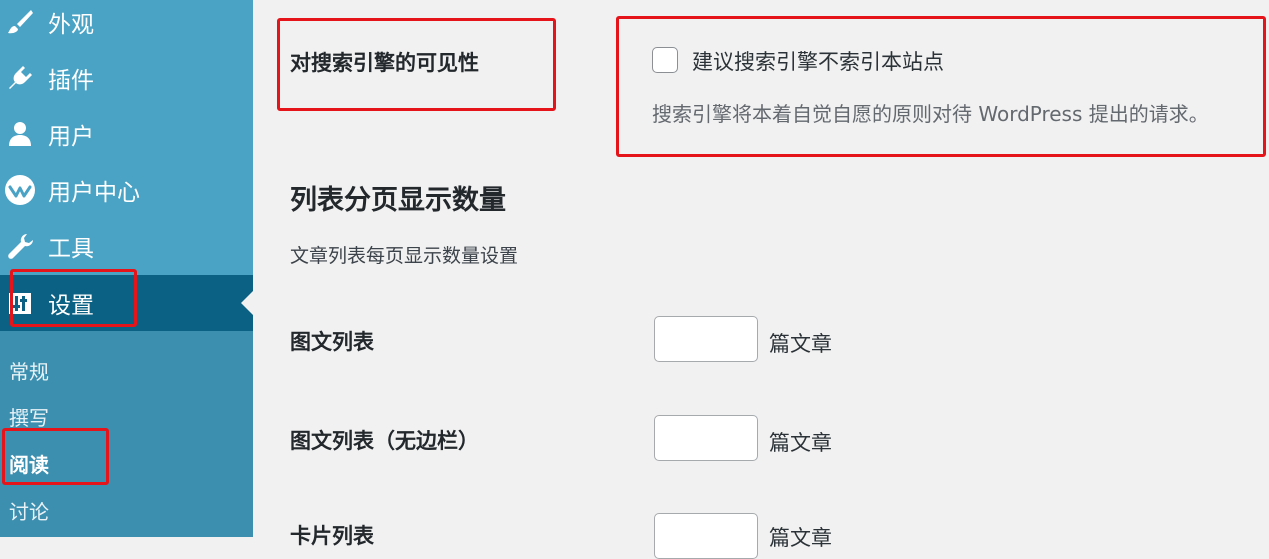  I want to click on plugin-icon, so click(20, 78).